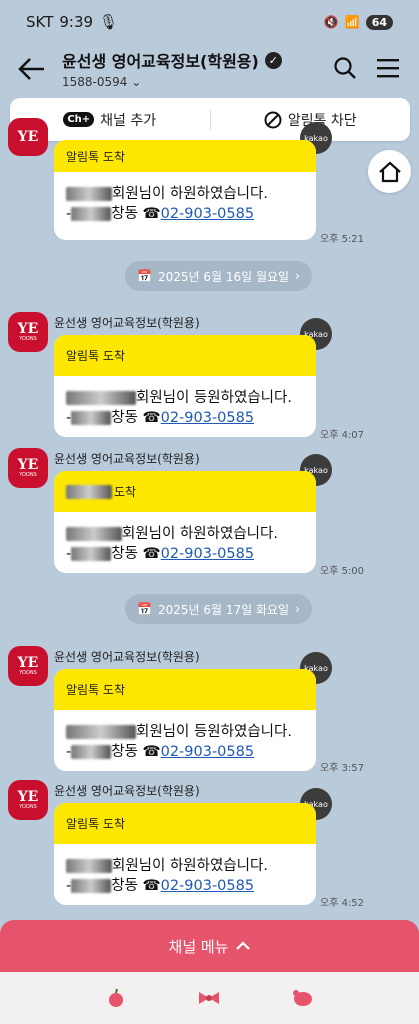  Describe the element at coordinates (136, 82) in the screenshot. I see `chevron-down-icon: ⌄` at that location.